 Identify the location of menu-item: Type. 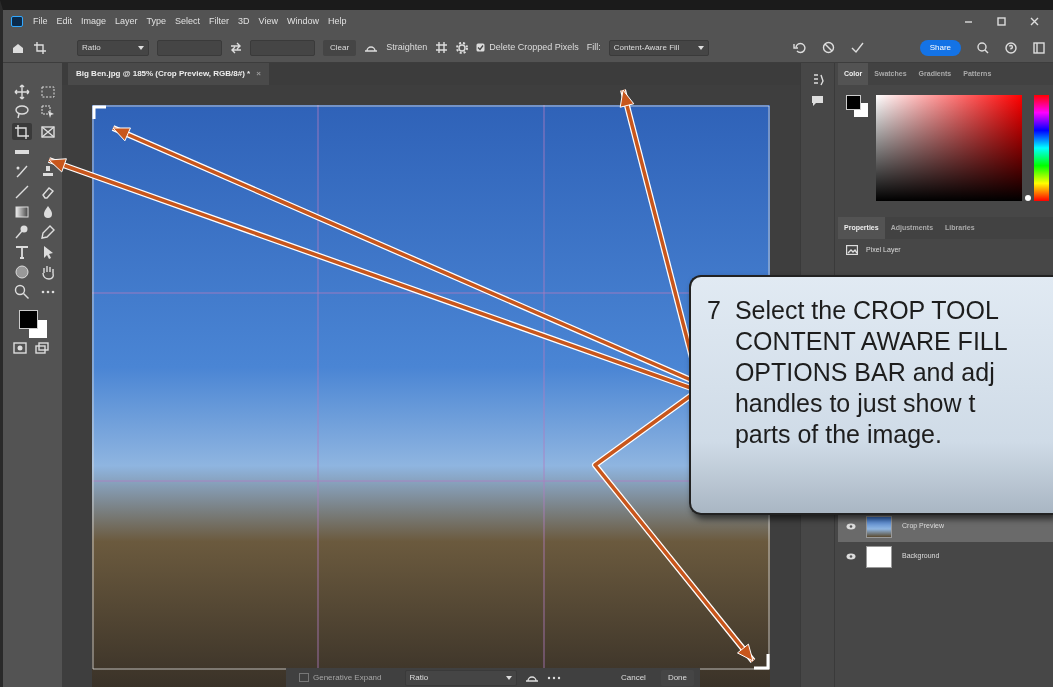
(156, 21).